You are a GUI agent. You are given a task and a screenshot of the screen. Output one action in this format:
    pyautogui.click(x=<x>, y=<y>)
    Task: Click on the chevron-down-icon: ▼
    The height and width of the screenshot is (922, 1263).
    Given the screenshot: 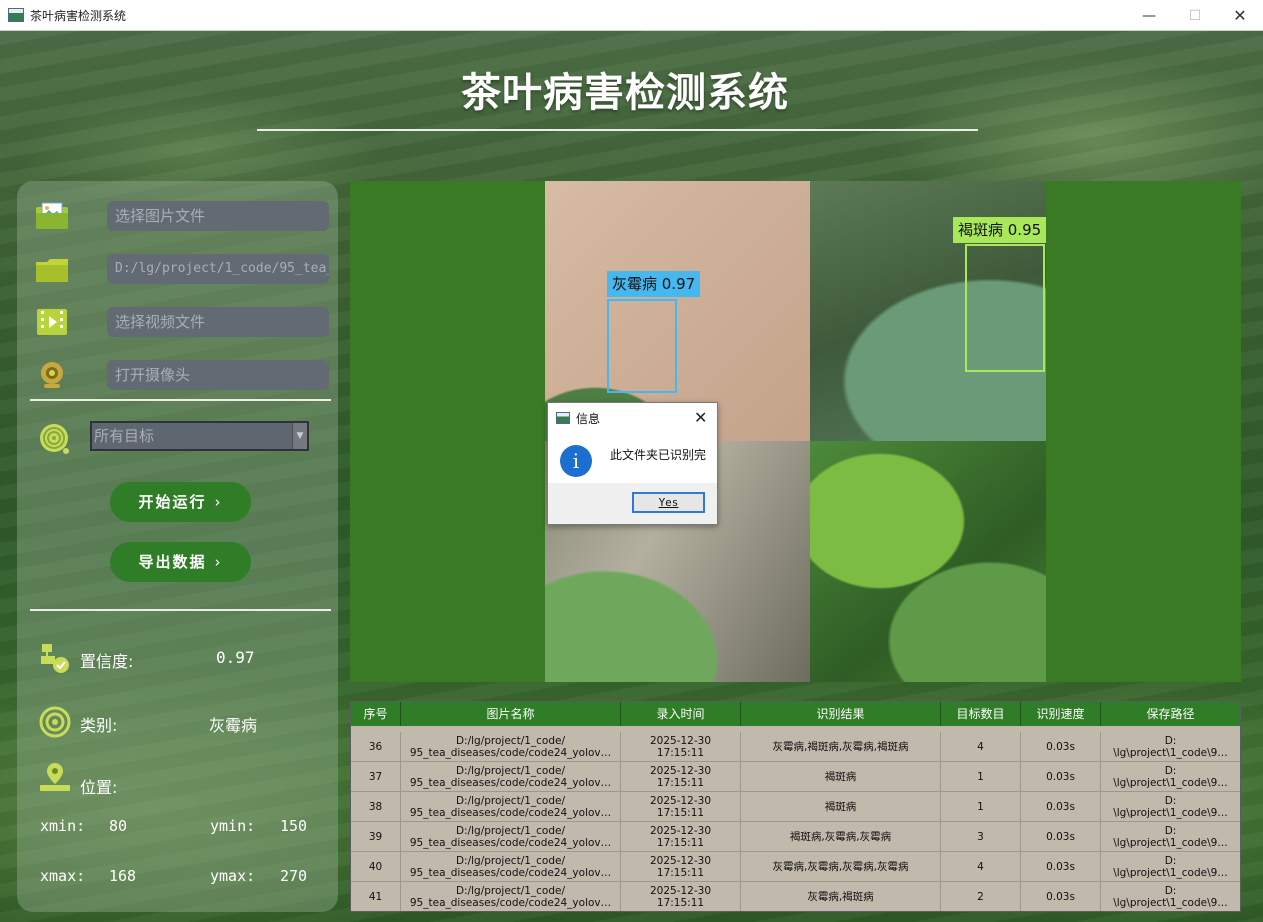 What is the action you would take?
    pyautogui.click(x=299, y=436)
    